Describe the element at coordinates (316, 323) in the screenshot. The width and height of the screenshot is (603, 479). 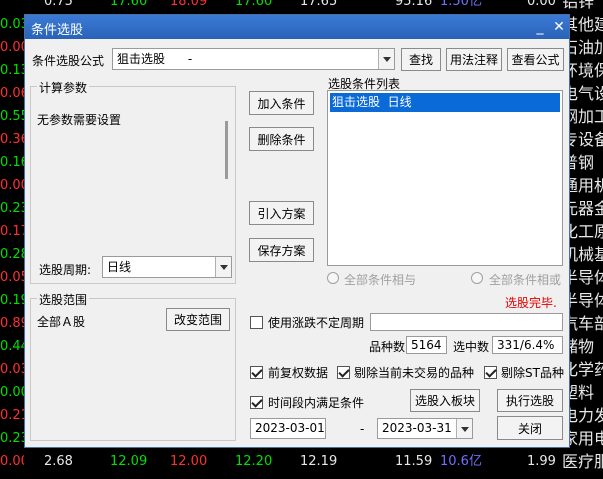
I see `uncertain-period-label: 使用涨跌不定周期` at that location.